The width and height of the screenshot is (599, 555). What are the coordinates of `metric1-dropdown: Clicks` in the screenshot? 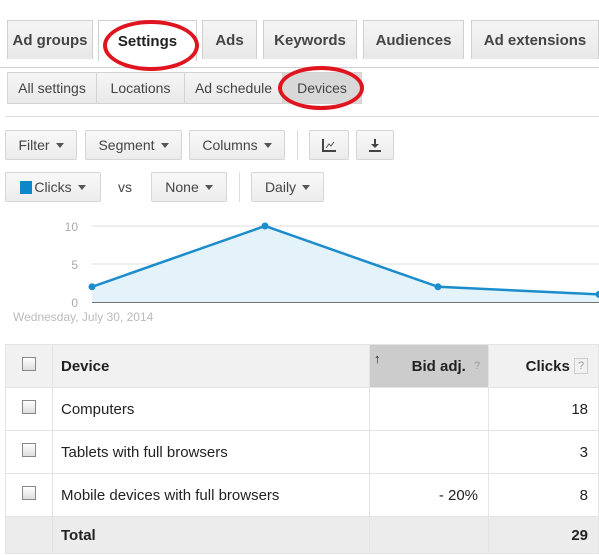 It's located at (53, 187).